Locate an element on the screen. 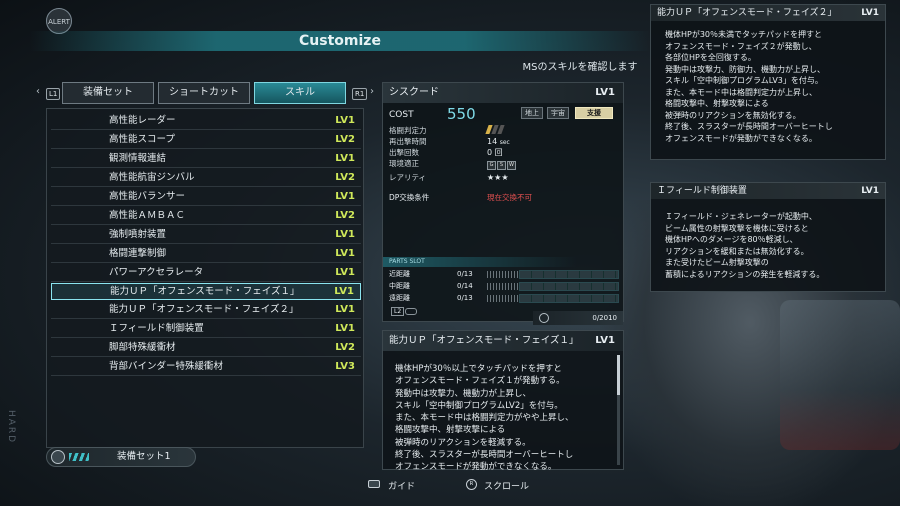 Image resolution: width=900 pixels, height=506 pixels. ms-name: シスクード is located at coordinates (414, 92).